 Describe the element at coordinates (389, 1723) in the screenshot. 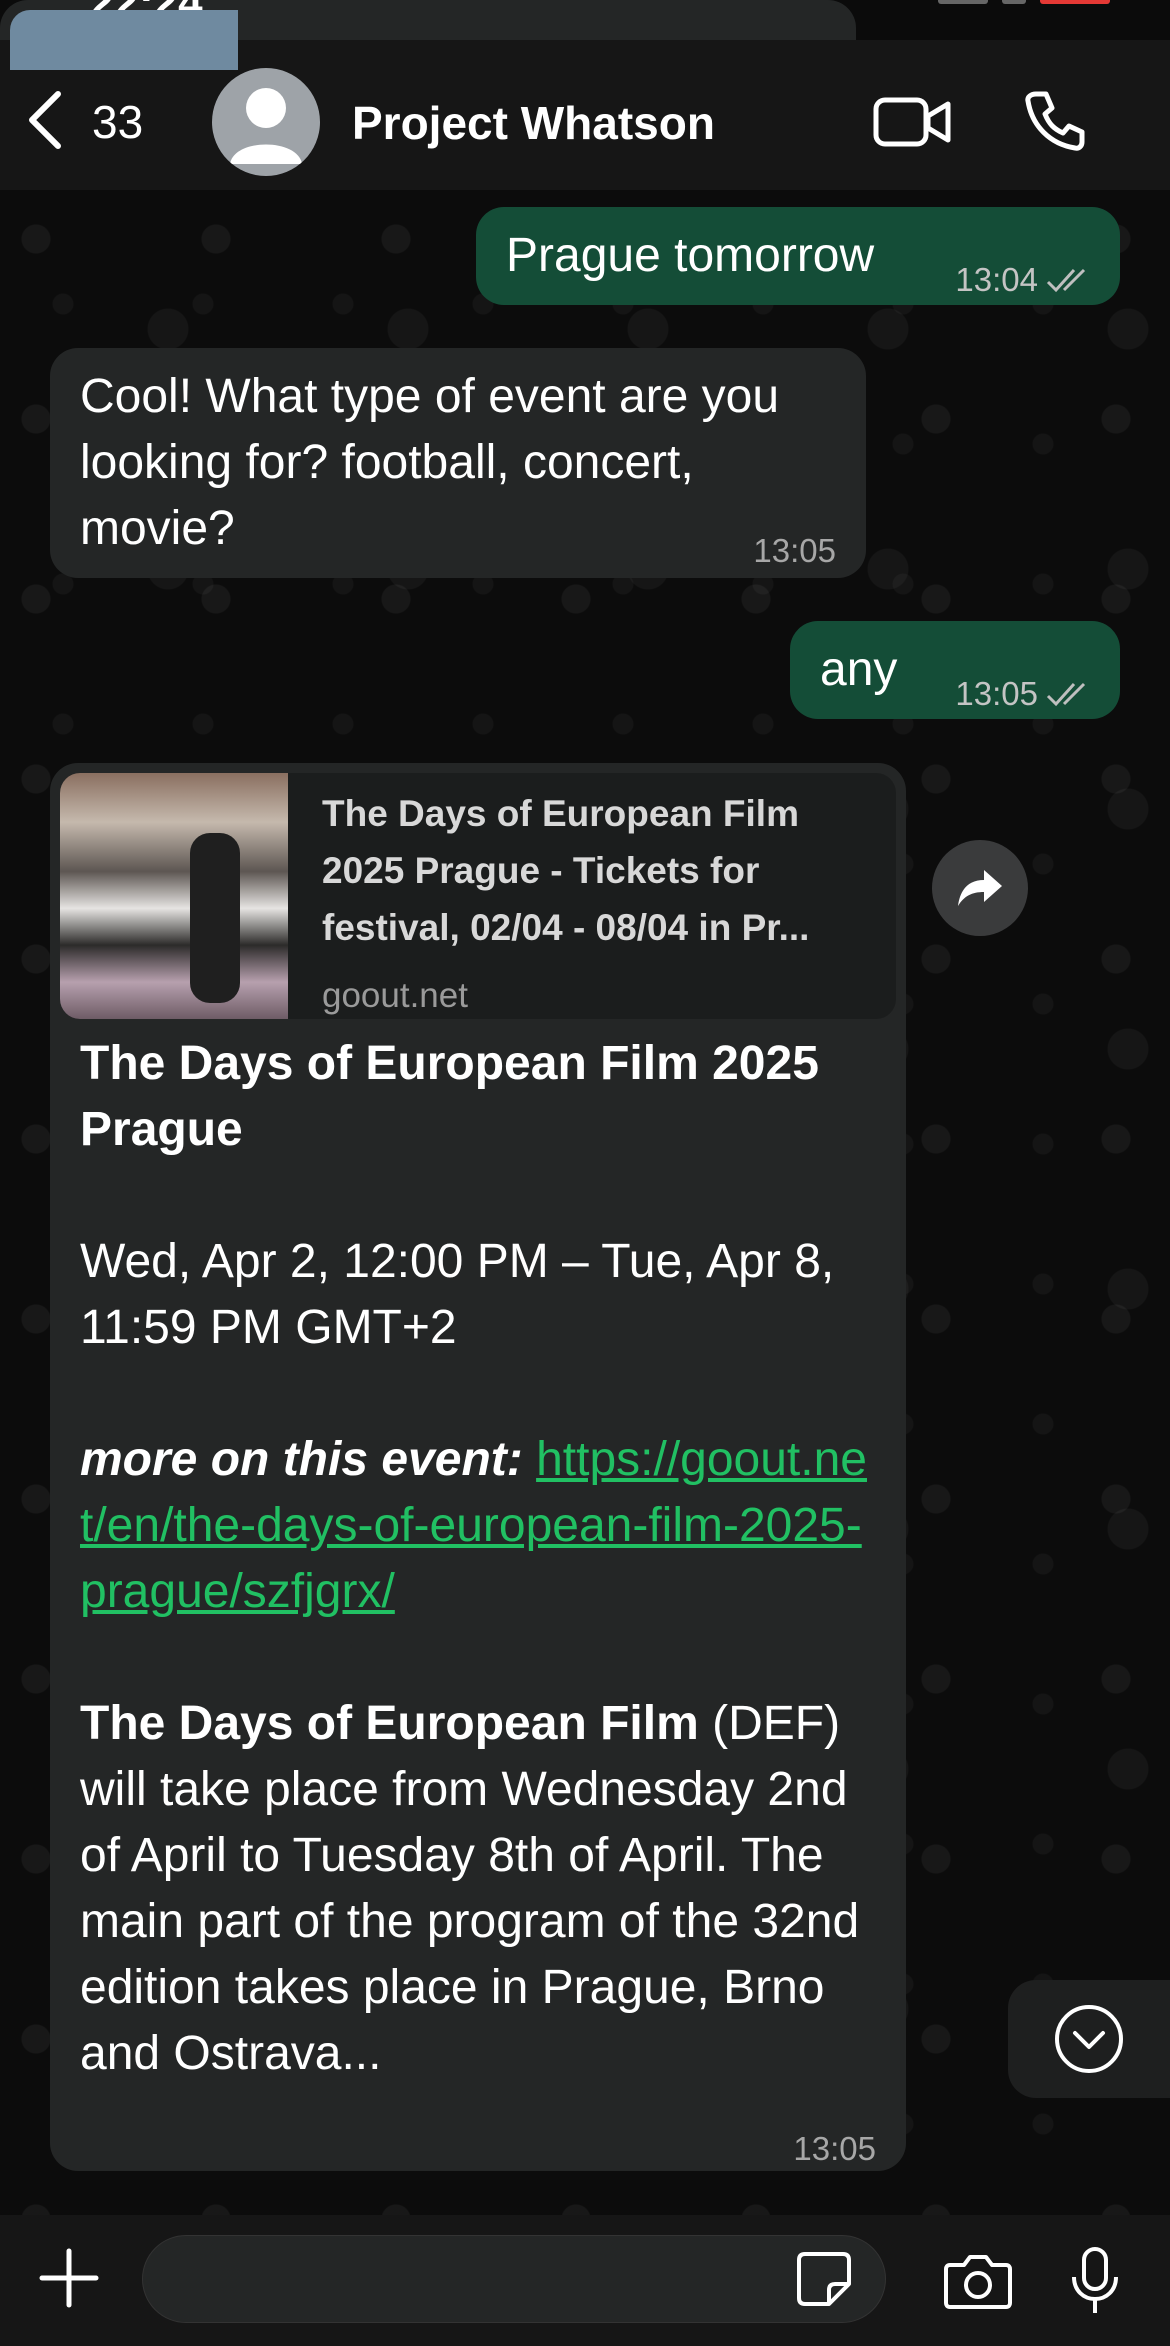

I see `description-bold: The Days of European Film` at that location.